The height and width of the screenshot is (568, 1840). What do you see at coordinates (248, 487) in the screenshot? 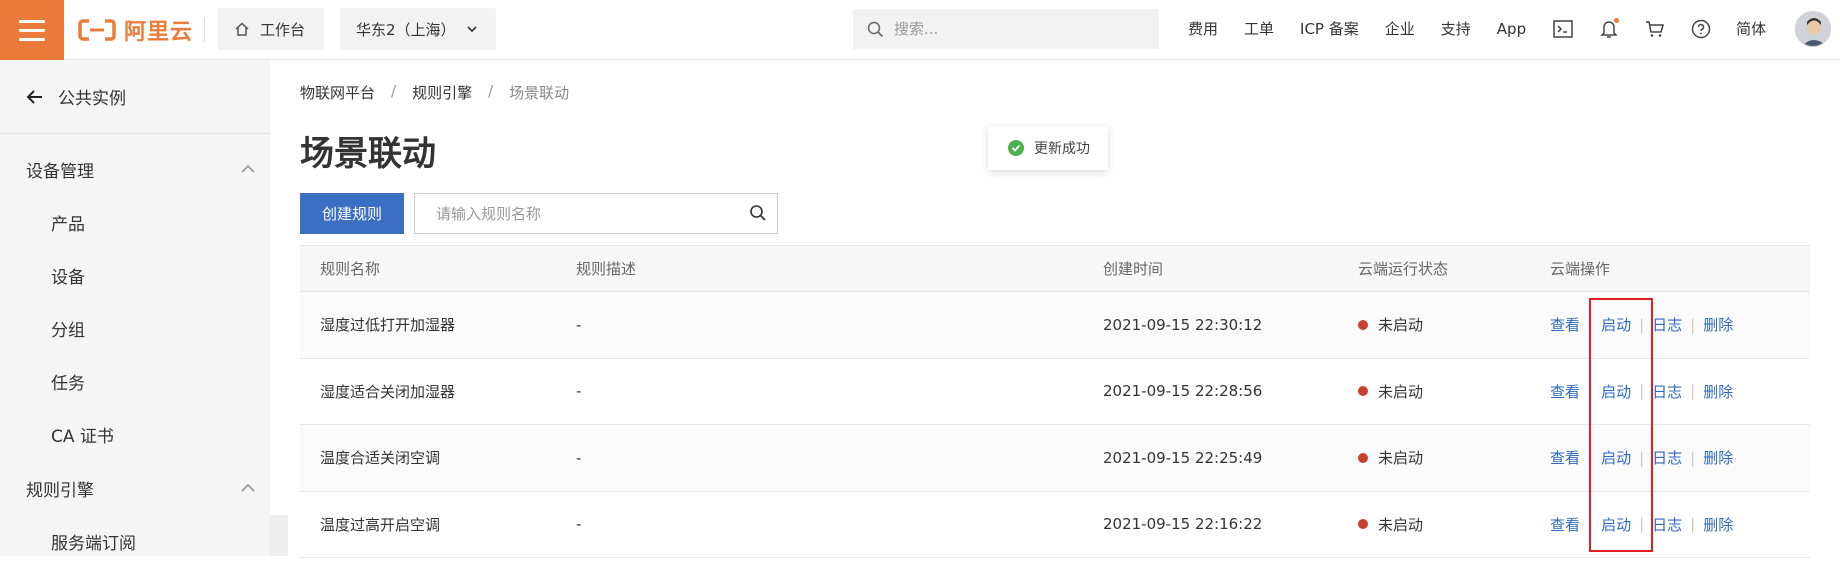
I see `chevron-up-icon` at bounding box center [248, 487].